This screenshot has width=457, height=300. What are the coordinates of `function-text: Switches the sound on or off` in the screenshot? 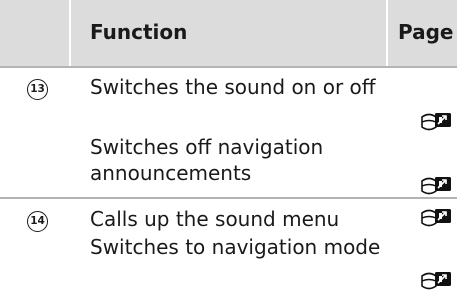 It's located at (233, 87).